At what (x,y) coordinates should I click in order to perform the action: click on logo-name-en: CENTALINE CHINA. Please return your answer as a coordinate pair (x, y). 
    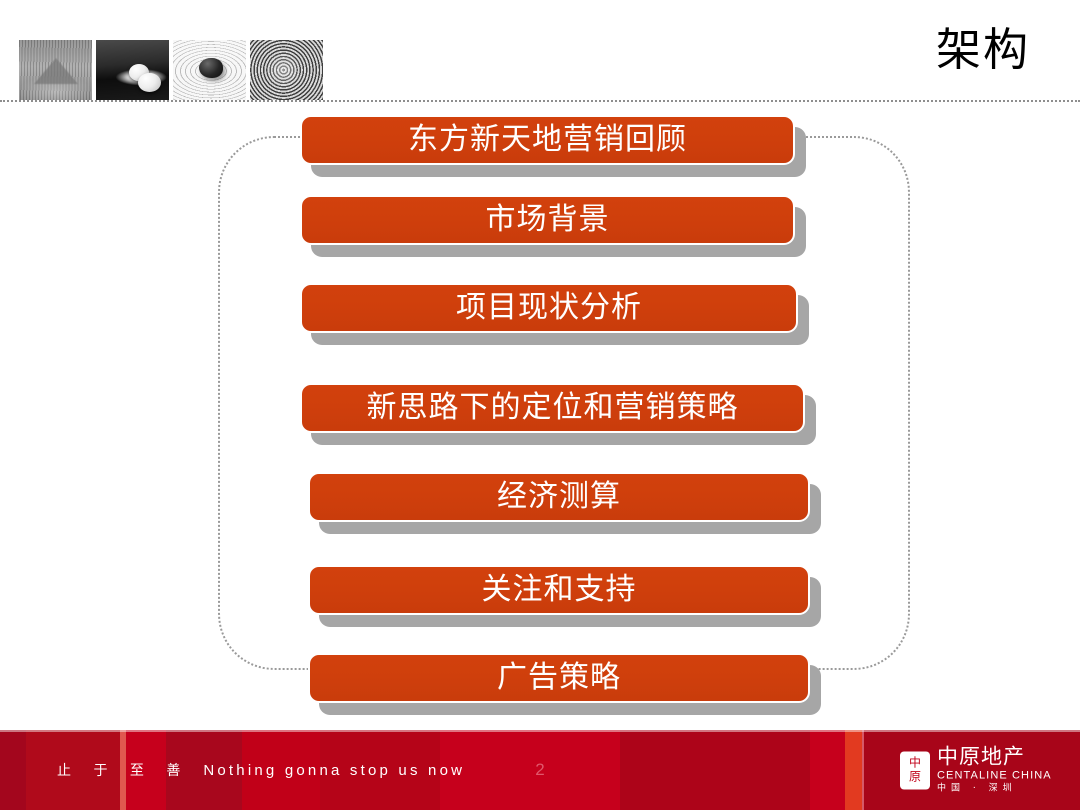
    Looking at the image, I should click on (994, 775).